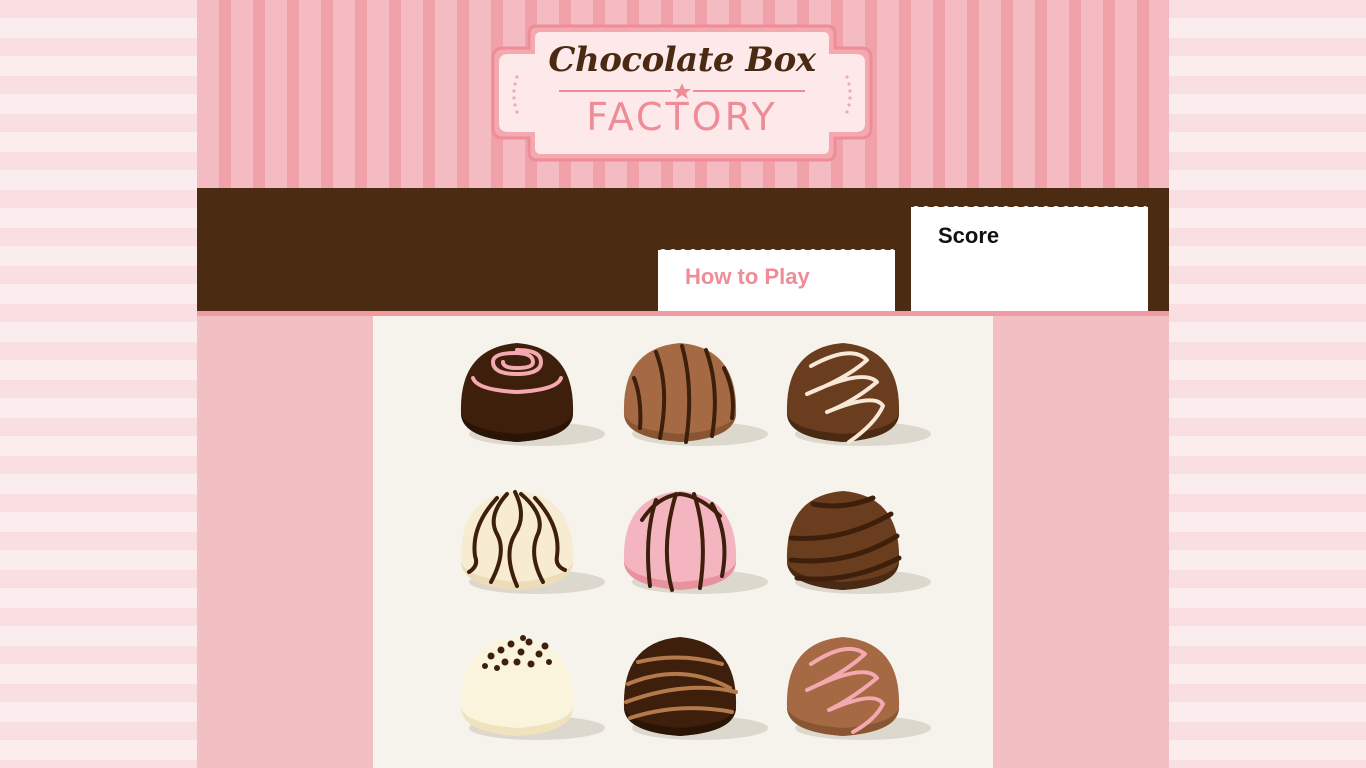 The height and width of the screenshot is (768, 1366). What do you see at coordinates (682, 117) in the screenshot?
I see `logo-factory-text: FACTORY` at bounding box center [682, 117].